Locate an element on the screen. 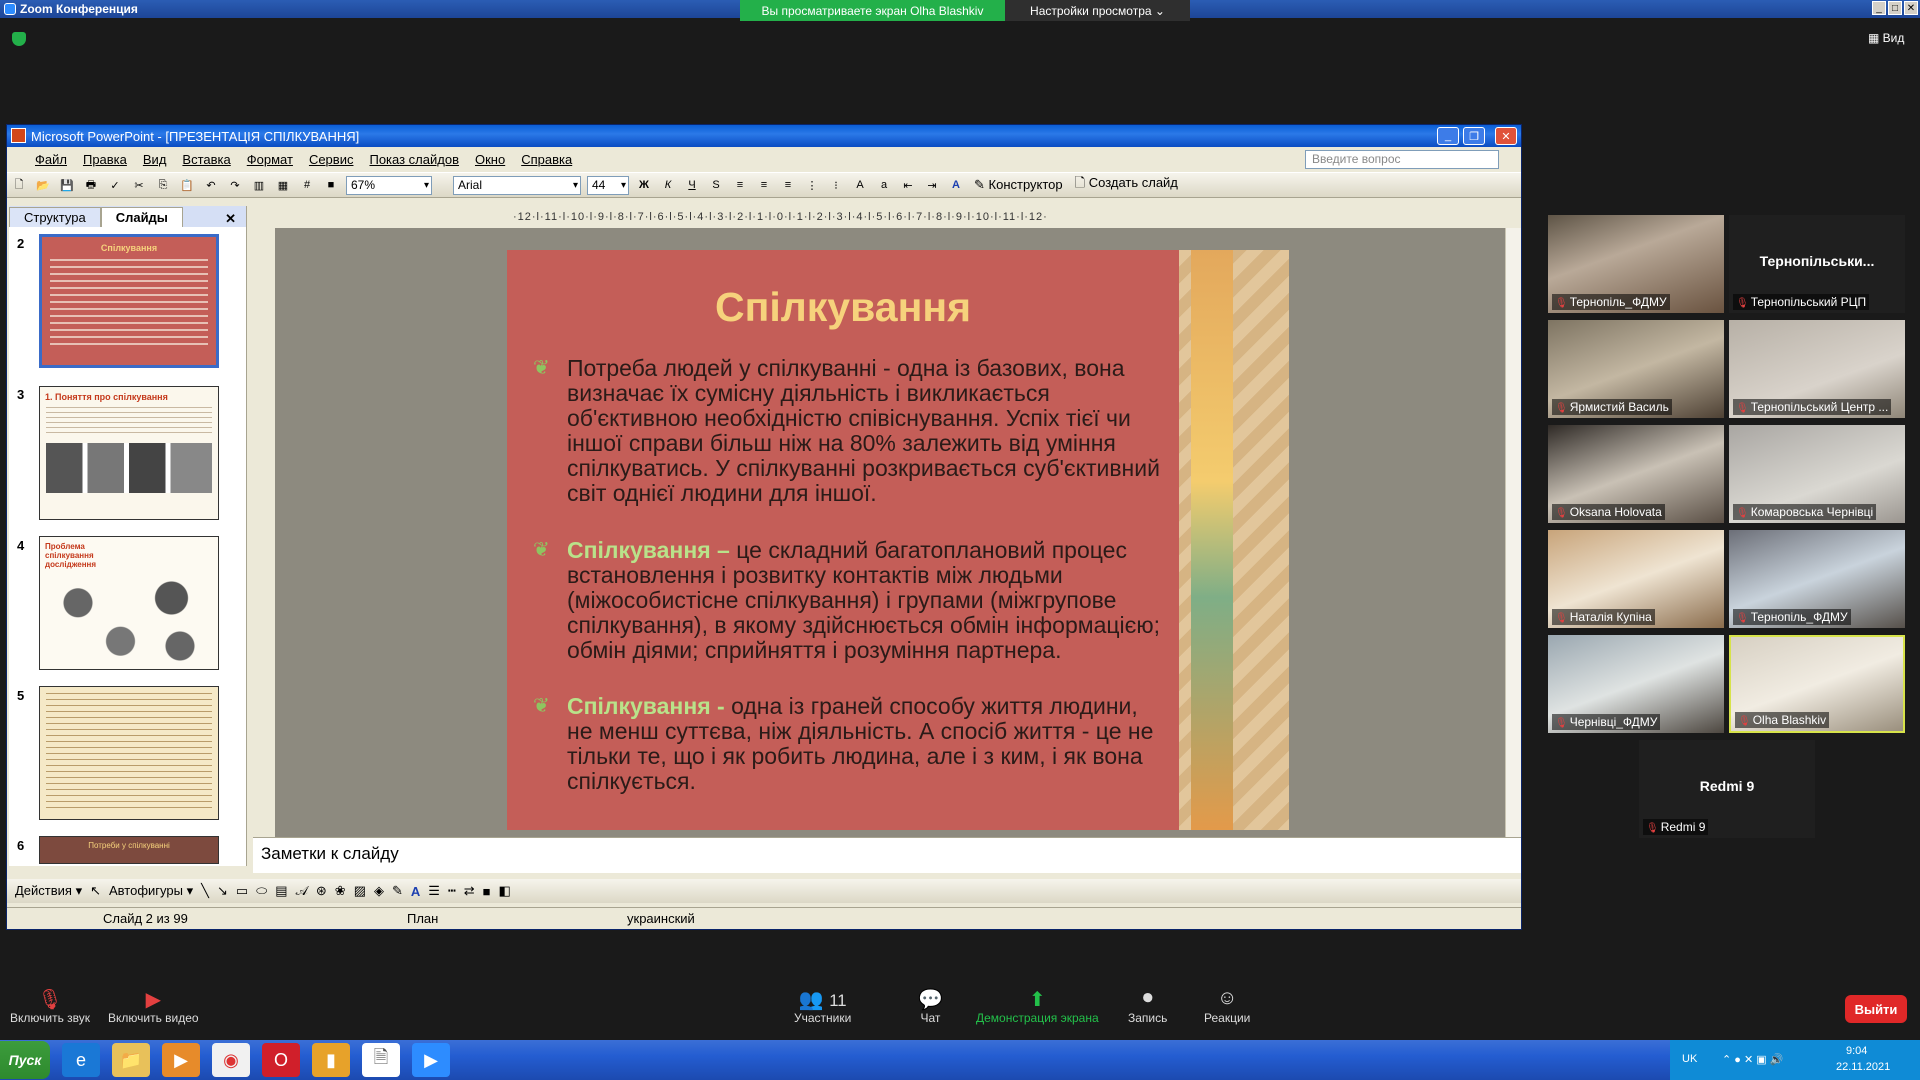 The height and width of the screenshot is (1080, 1920). close-pane-icon: ✕ is located at coordinates (230, 219).